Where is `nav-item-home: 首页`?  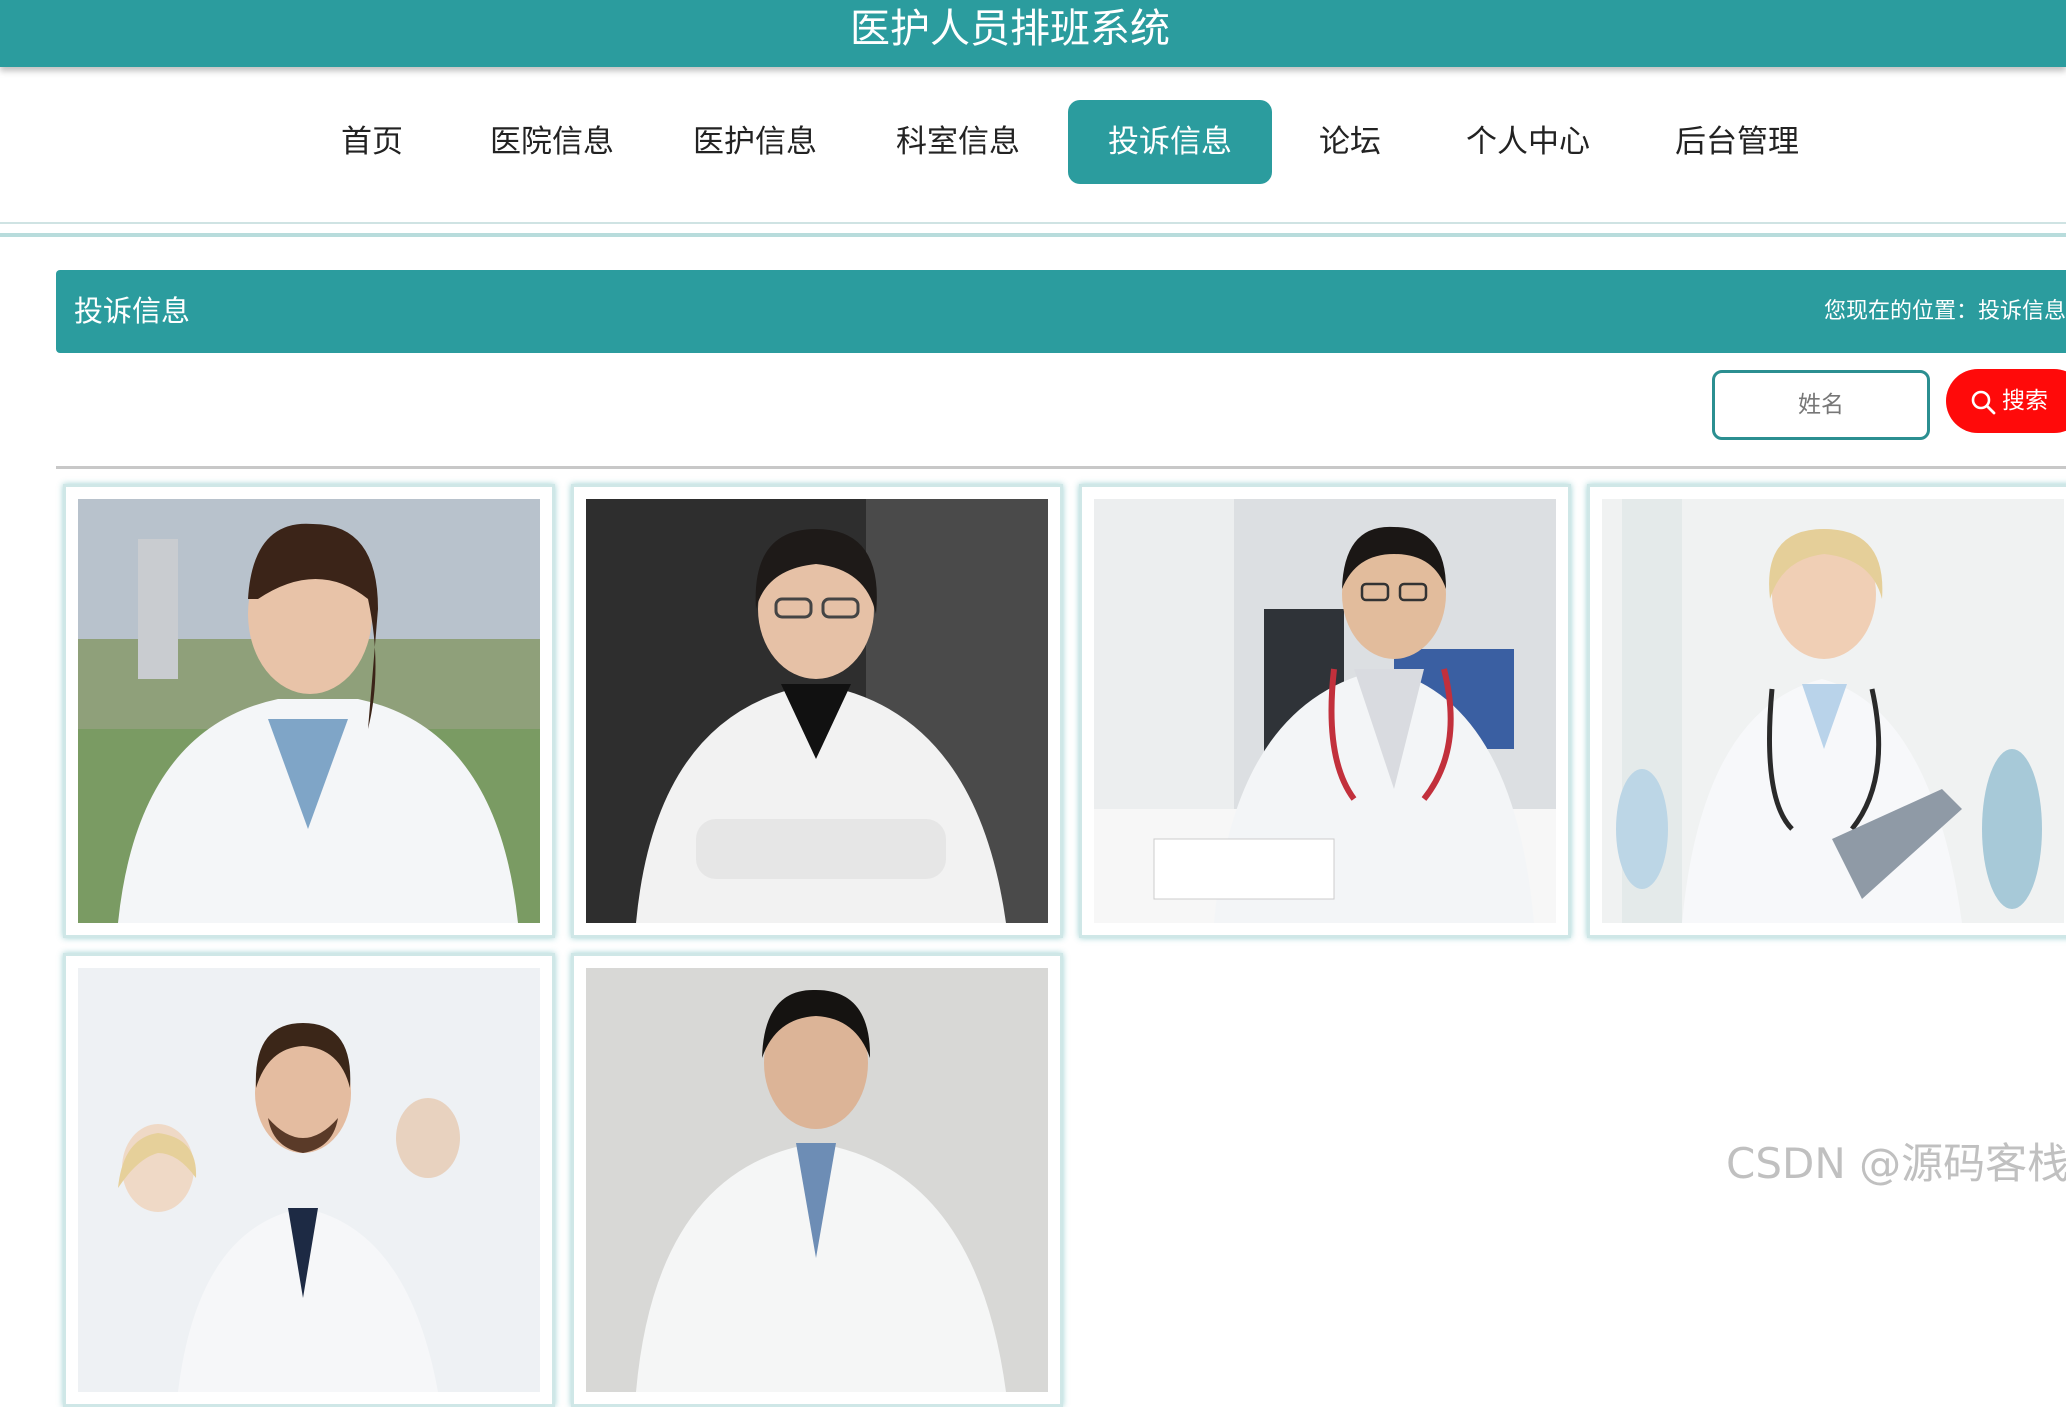
nav-item-home: 首页 is located at coordinates (372, 142).